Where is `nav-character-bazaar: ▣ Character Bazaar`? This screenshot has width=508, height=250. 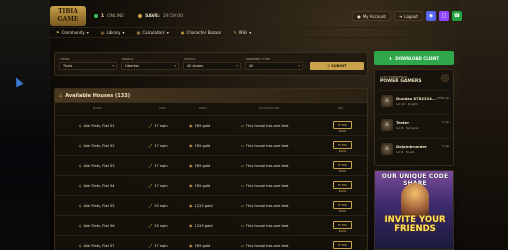 nav-character-bazaar: ▣ Character Bazaar is located at coordinates (201, 32).